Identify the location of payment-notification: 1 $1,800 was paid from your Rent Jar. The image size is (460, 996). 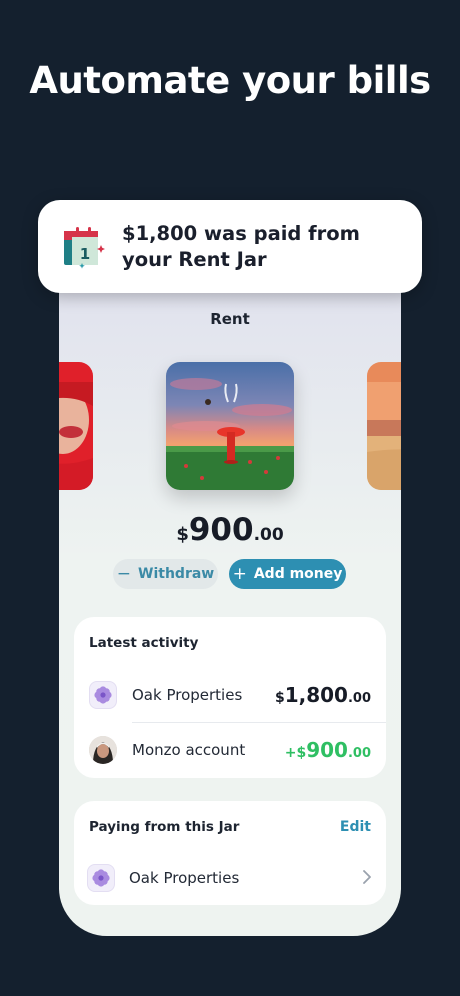
(230, 246).